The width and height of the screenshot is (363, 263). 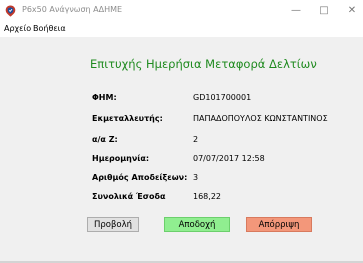 What do you see at coordinates (72, 9) in the screenshot?
I see `window-title: P6x50 Ανάγνωση ΑΔΗΜΕ` at bounding box center [72, 9].